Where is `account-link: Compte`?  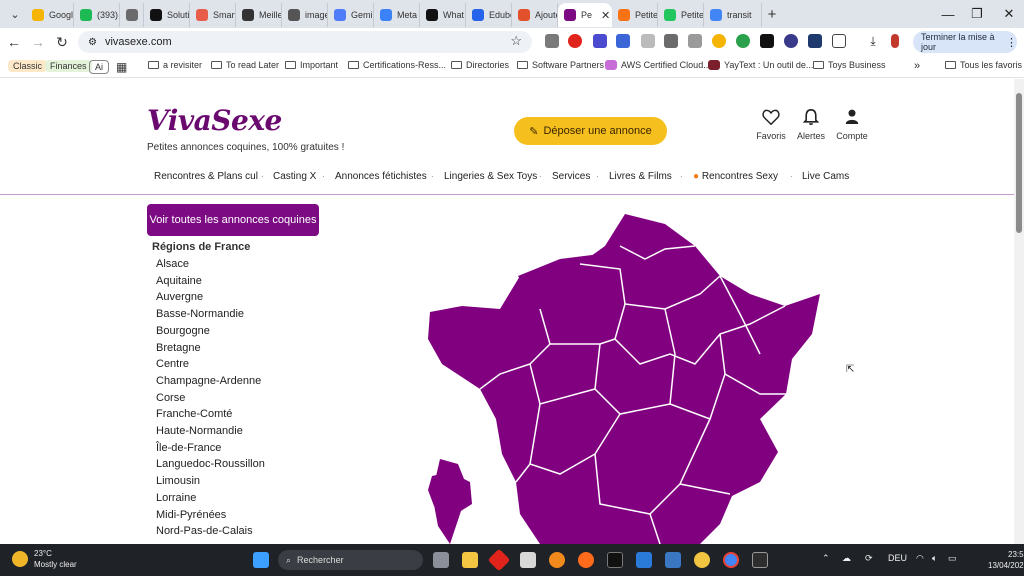
account-link: Compte is located at coordinates (852, 124).